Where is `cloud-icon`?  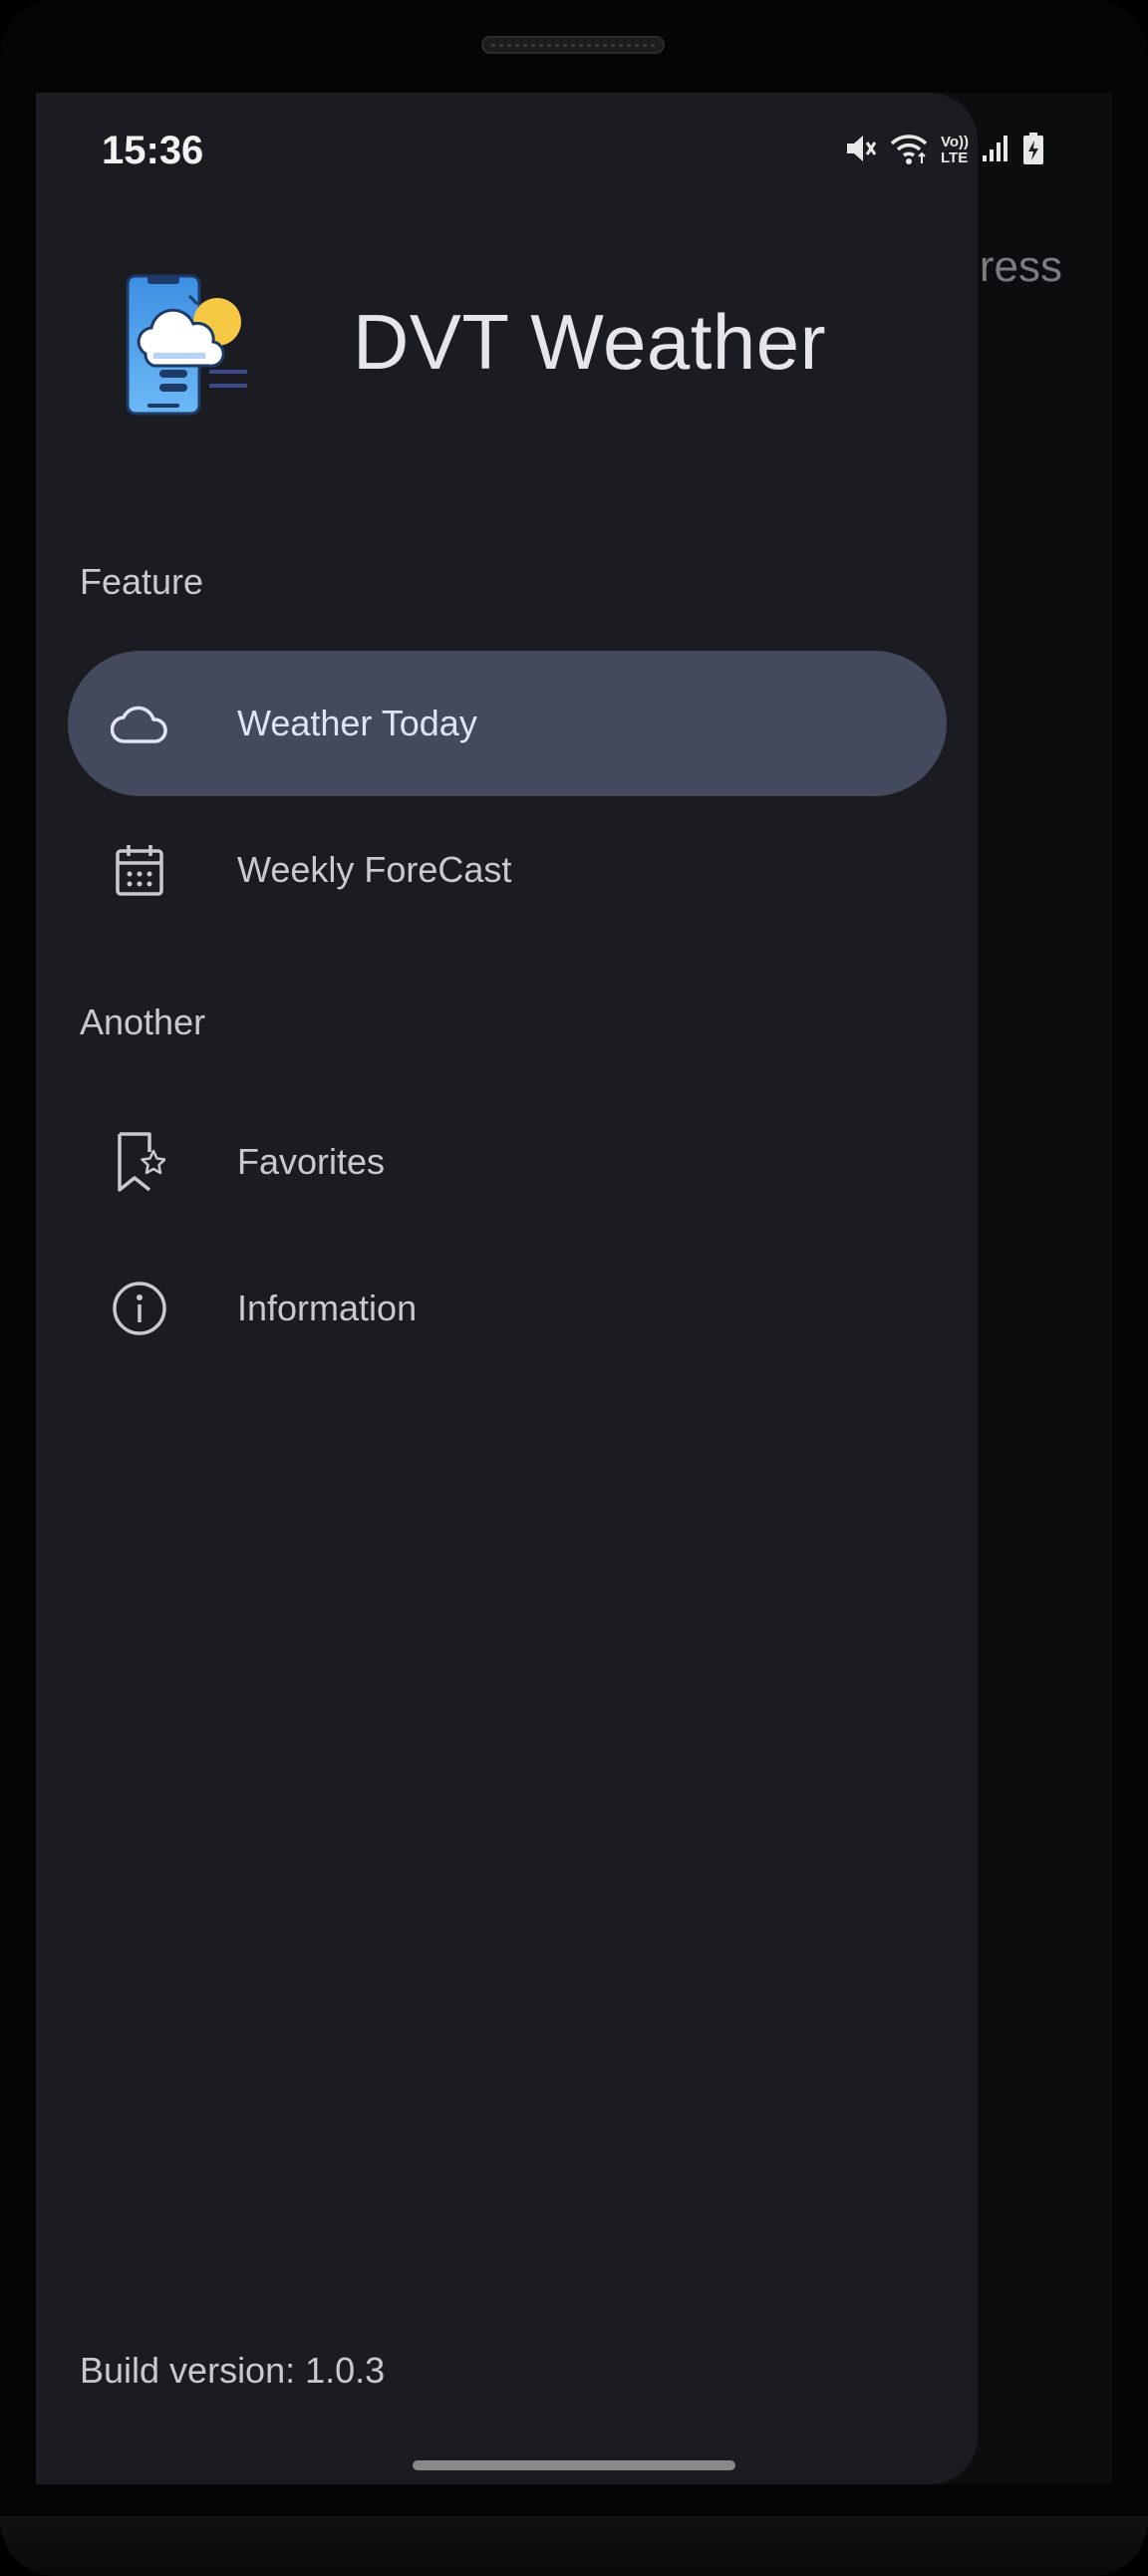
cloud-icon is located at coordinates (139, 723).